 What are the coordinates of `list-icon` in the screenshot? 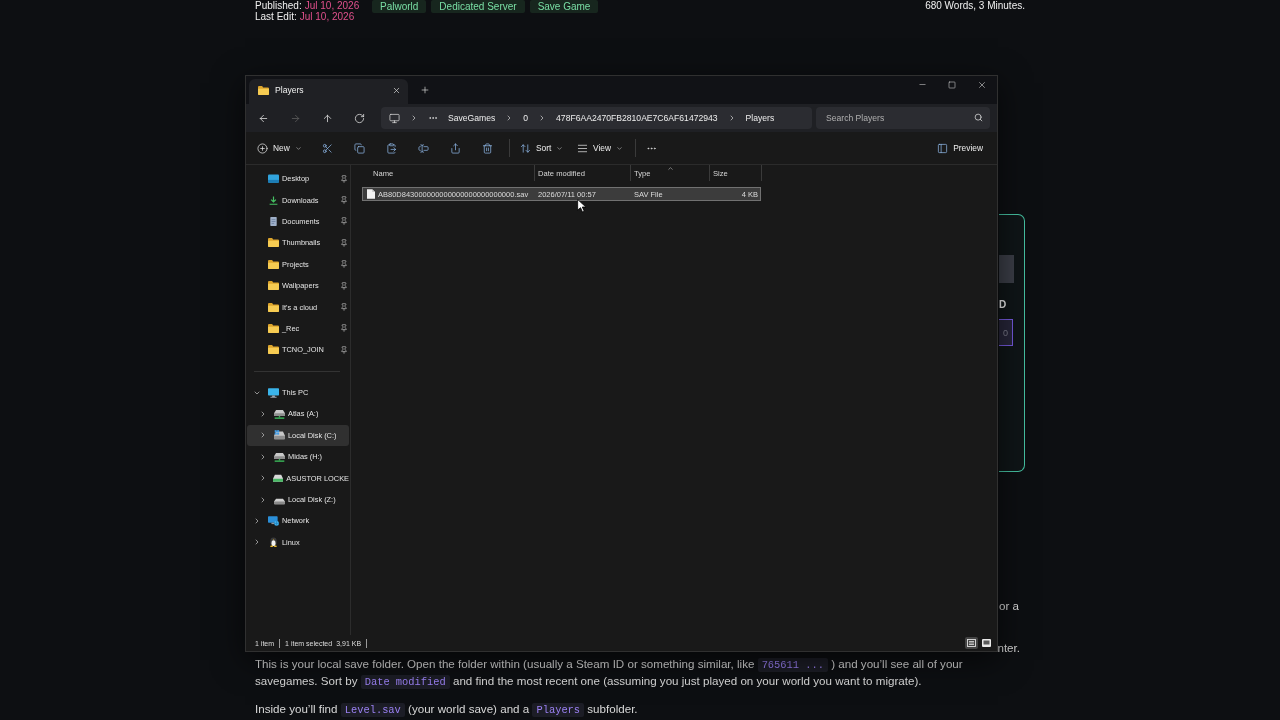 It's located at (971, 643).